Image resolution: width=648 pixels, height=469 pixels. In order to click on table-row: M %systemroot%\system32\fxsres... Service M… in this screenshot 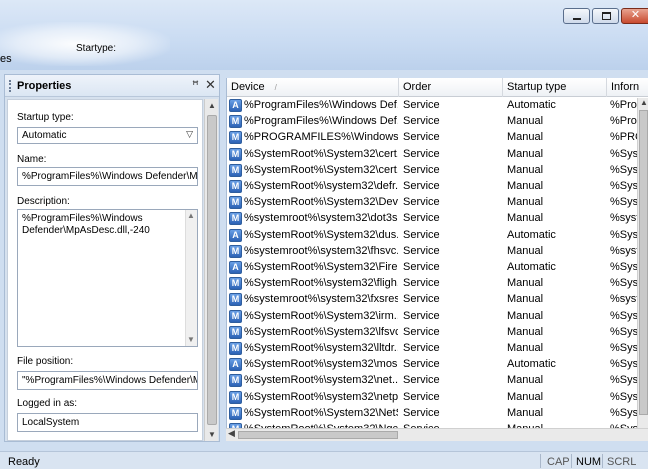, I will do `click(433, 300)`.